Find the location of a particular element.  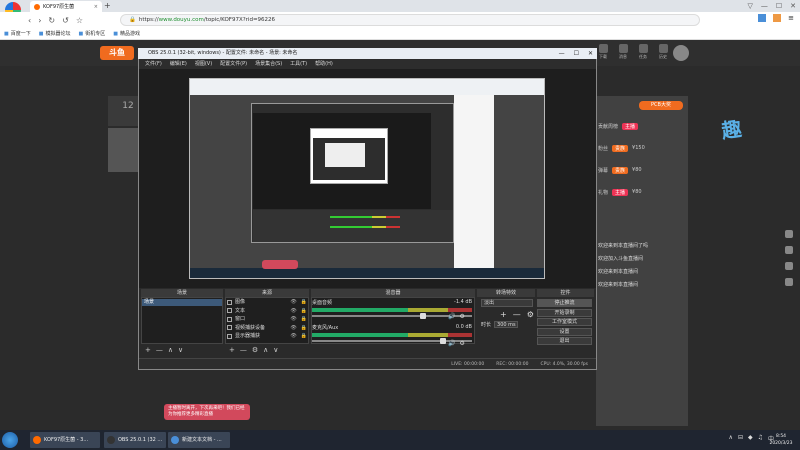

rank-row: 贡献周榜 主播 is located at coordinates (642, 126).